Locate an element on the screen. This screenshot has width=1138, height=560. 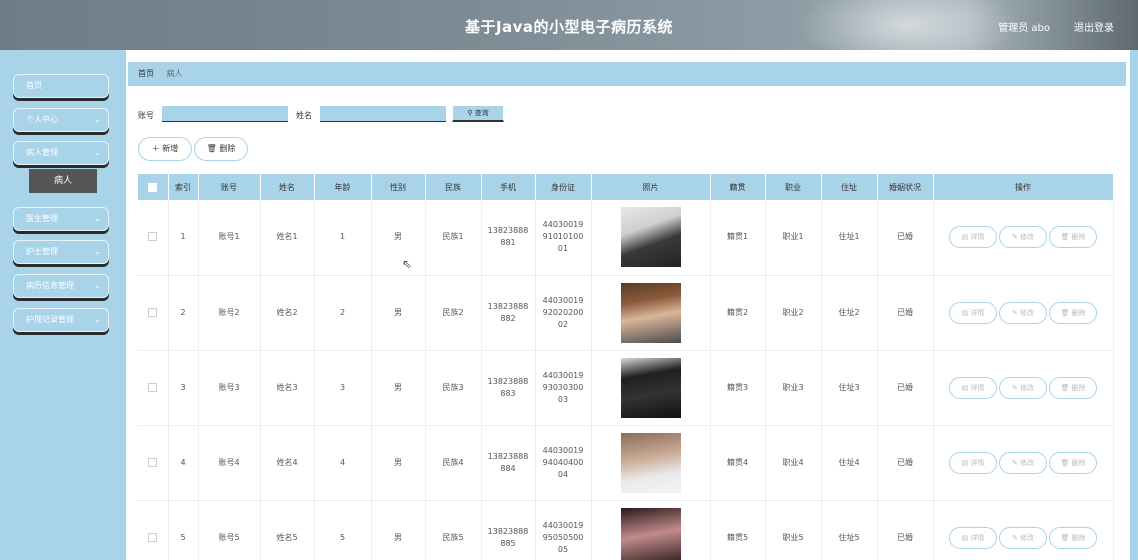
column-header: 操作 is located at coordinates (1023, 187).